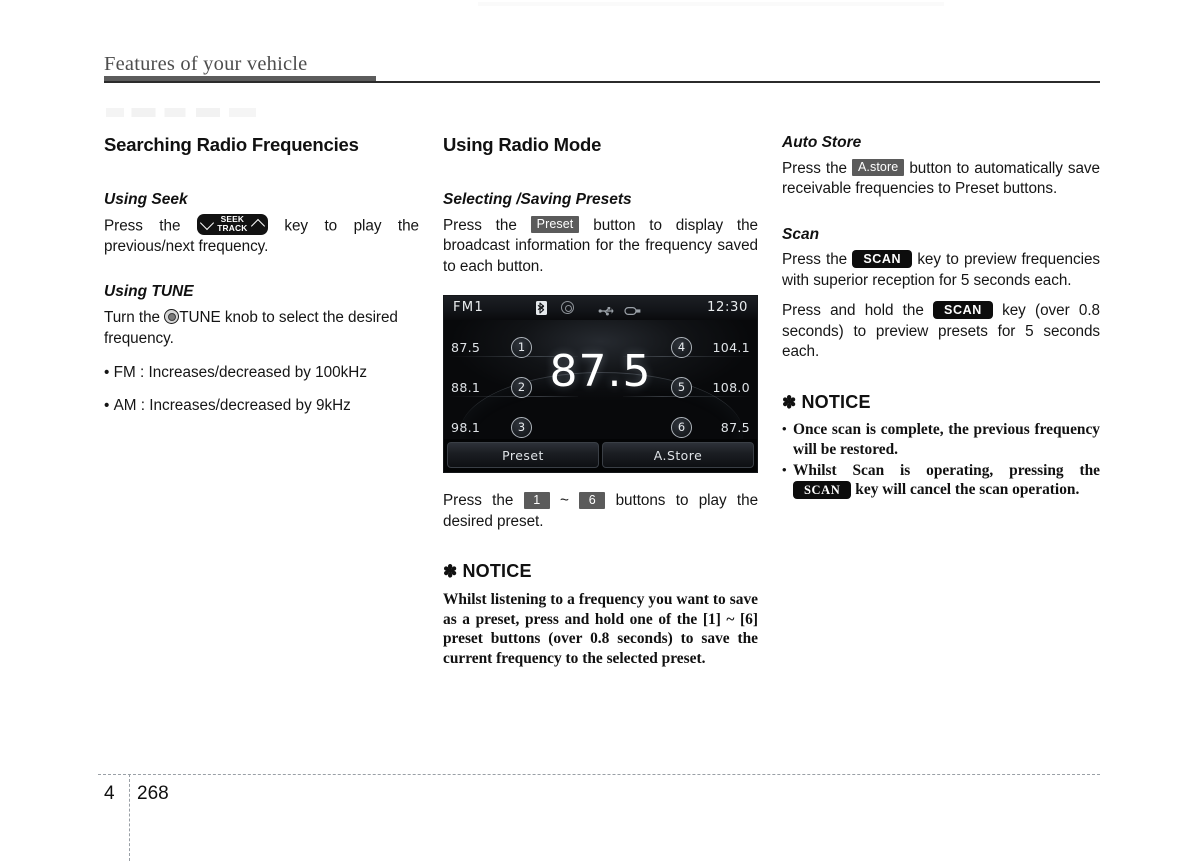 The height and width of the screenshot is (861, 1200). What do you see at coordinates (521, 427) in the screenshot?
I see `radio-preset-number: 3` at bounding box center [521, 427].